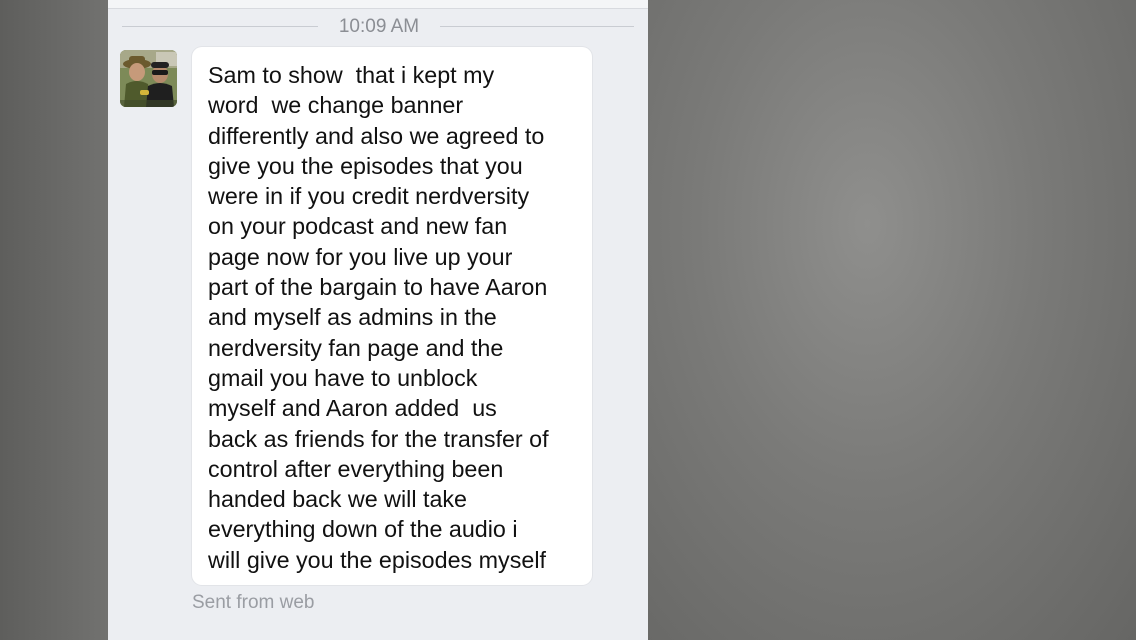 This screenshot has height=640, width=1136. What do you see at coordinates (220, 26) in the screenshot?
I see `divider-line-left` at bounding box center [220, 26].